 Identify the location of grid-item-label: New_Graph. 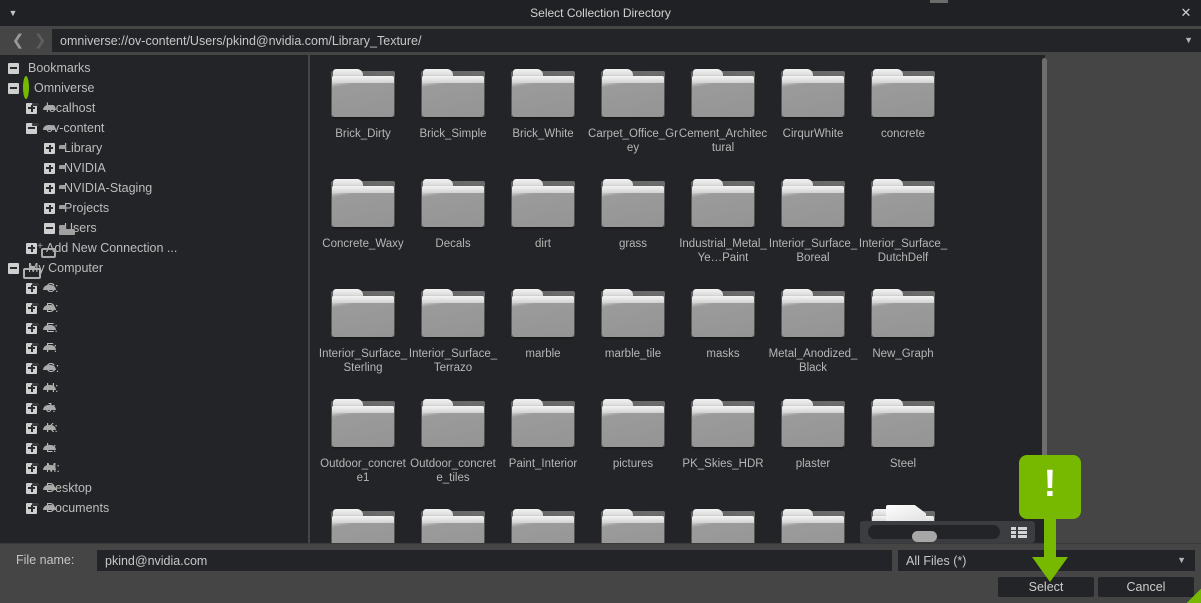
(903, 354).